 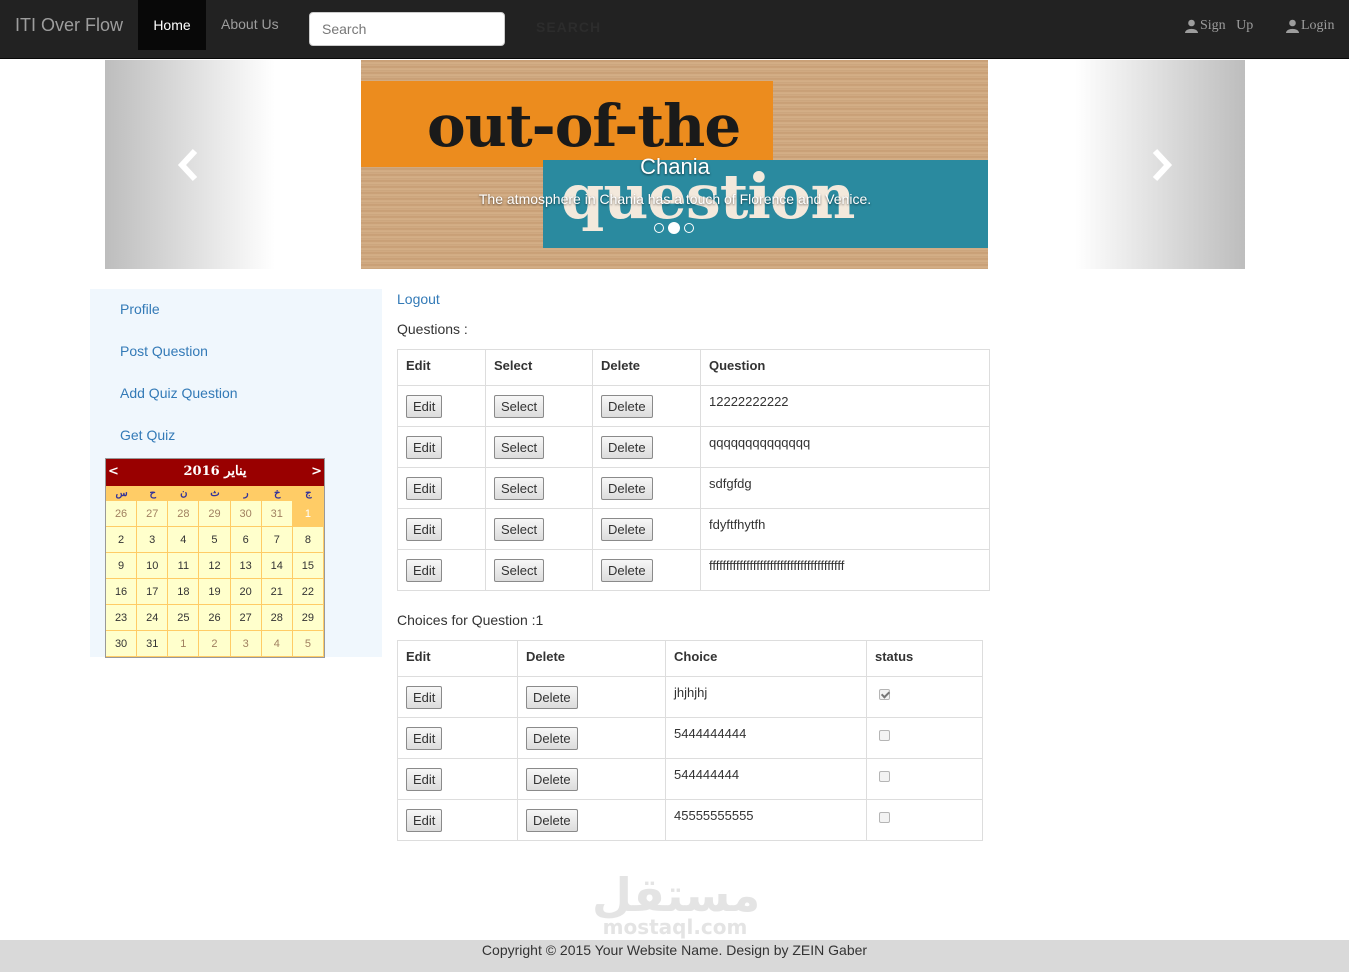 I want to click on calendar-day: 8, so click(x=308, y=540).